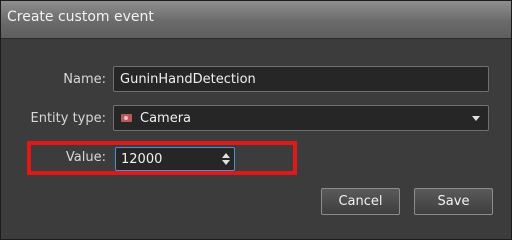 The height and width of the screenshot is (240, 525). Describe the element at coordinates (162, 158) in the screenshot. I see `value-highlight-box` at that location.